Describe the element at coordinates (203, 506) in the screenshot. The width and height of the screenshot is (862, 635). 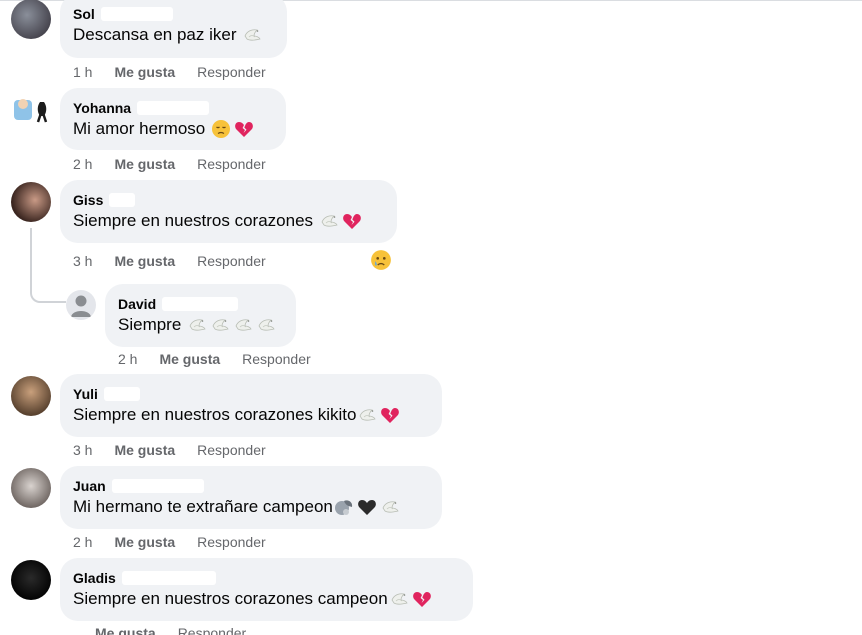
I see `comment-text: Mi hermano te extrañare campeon` at that location.